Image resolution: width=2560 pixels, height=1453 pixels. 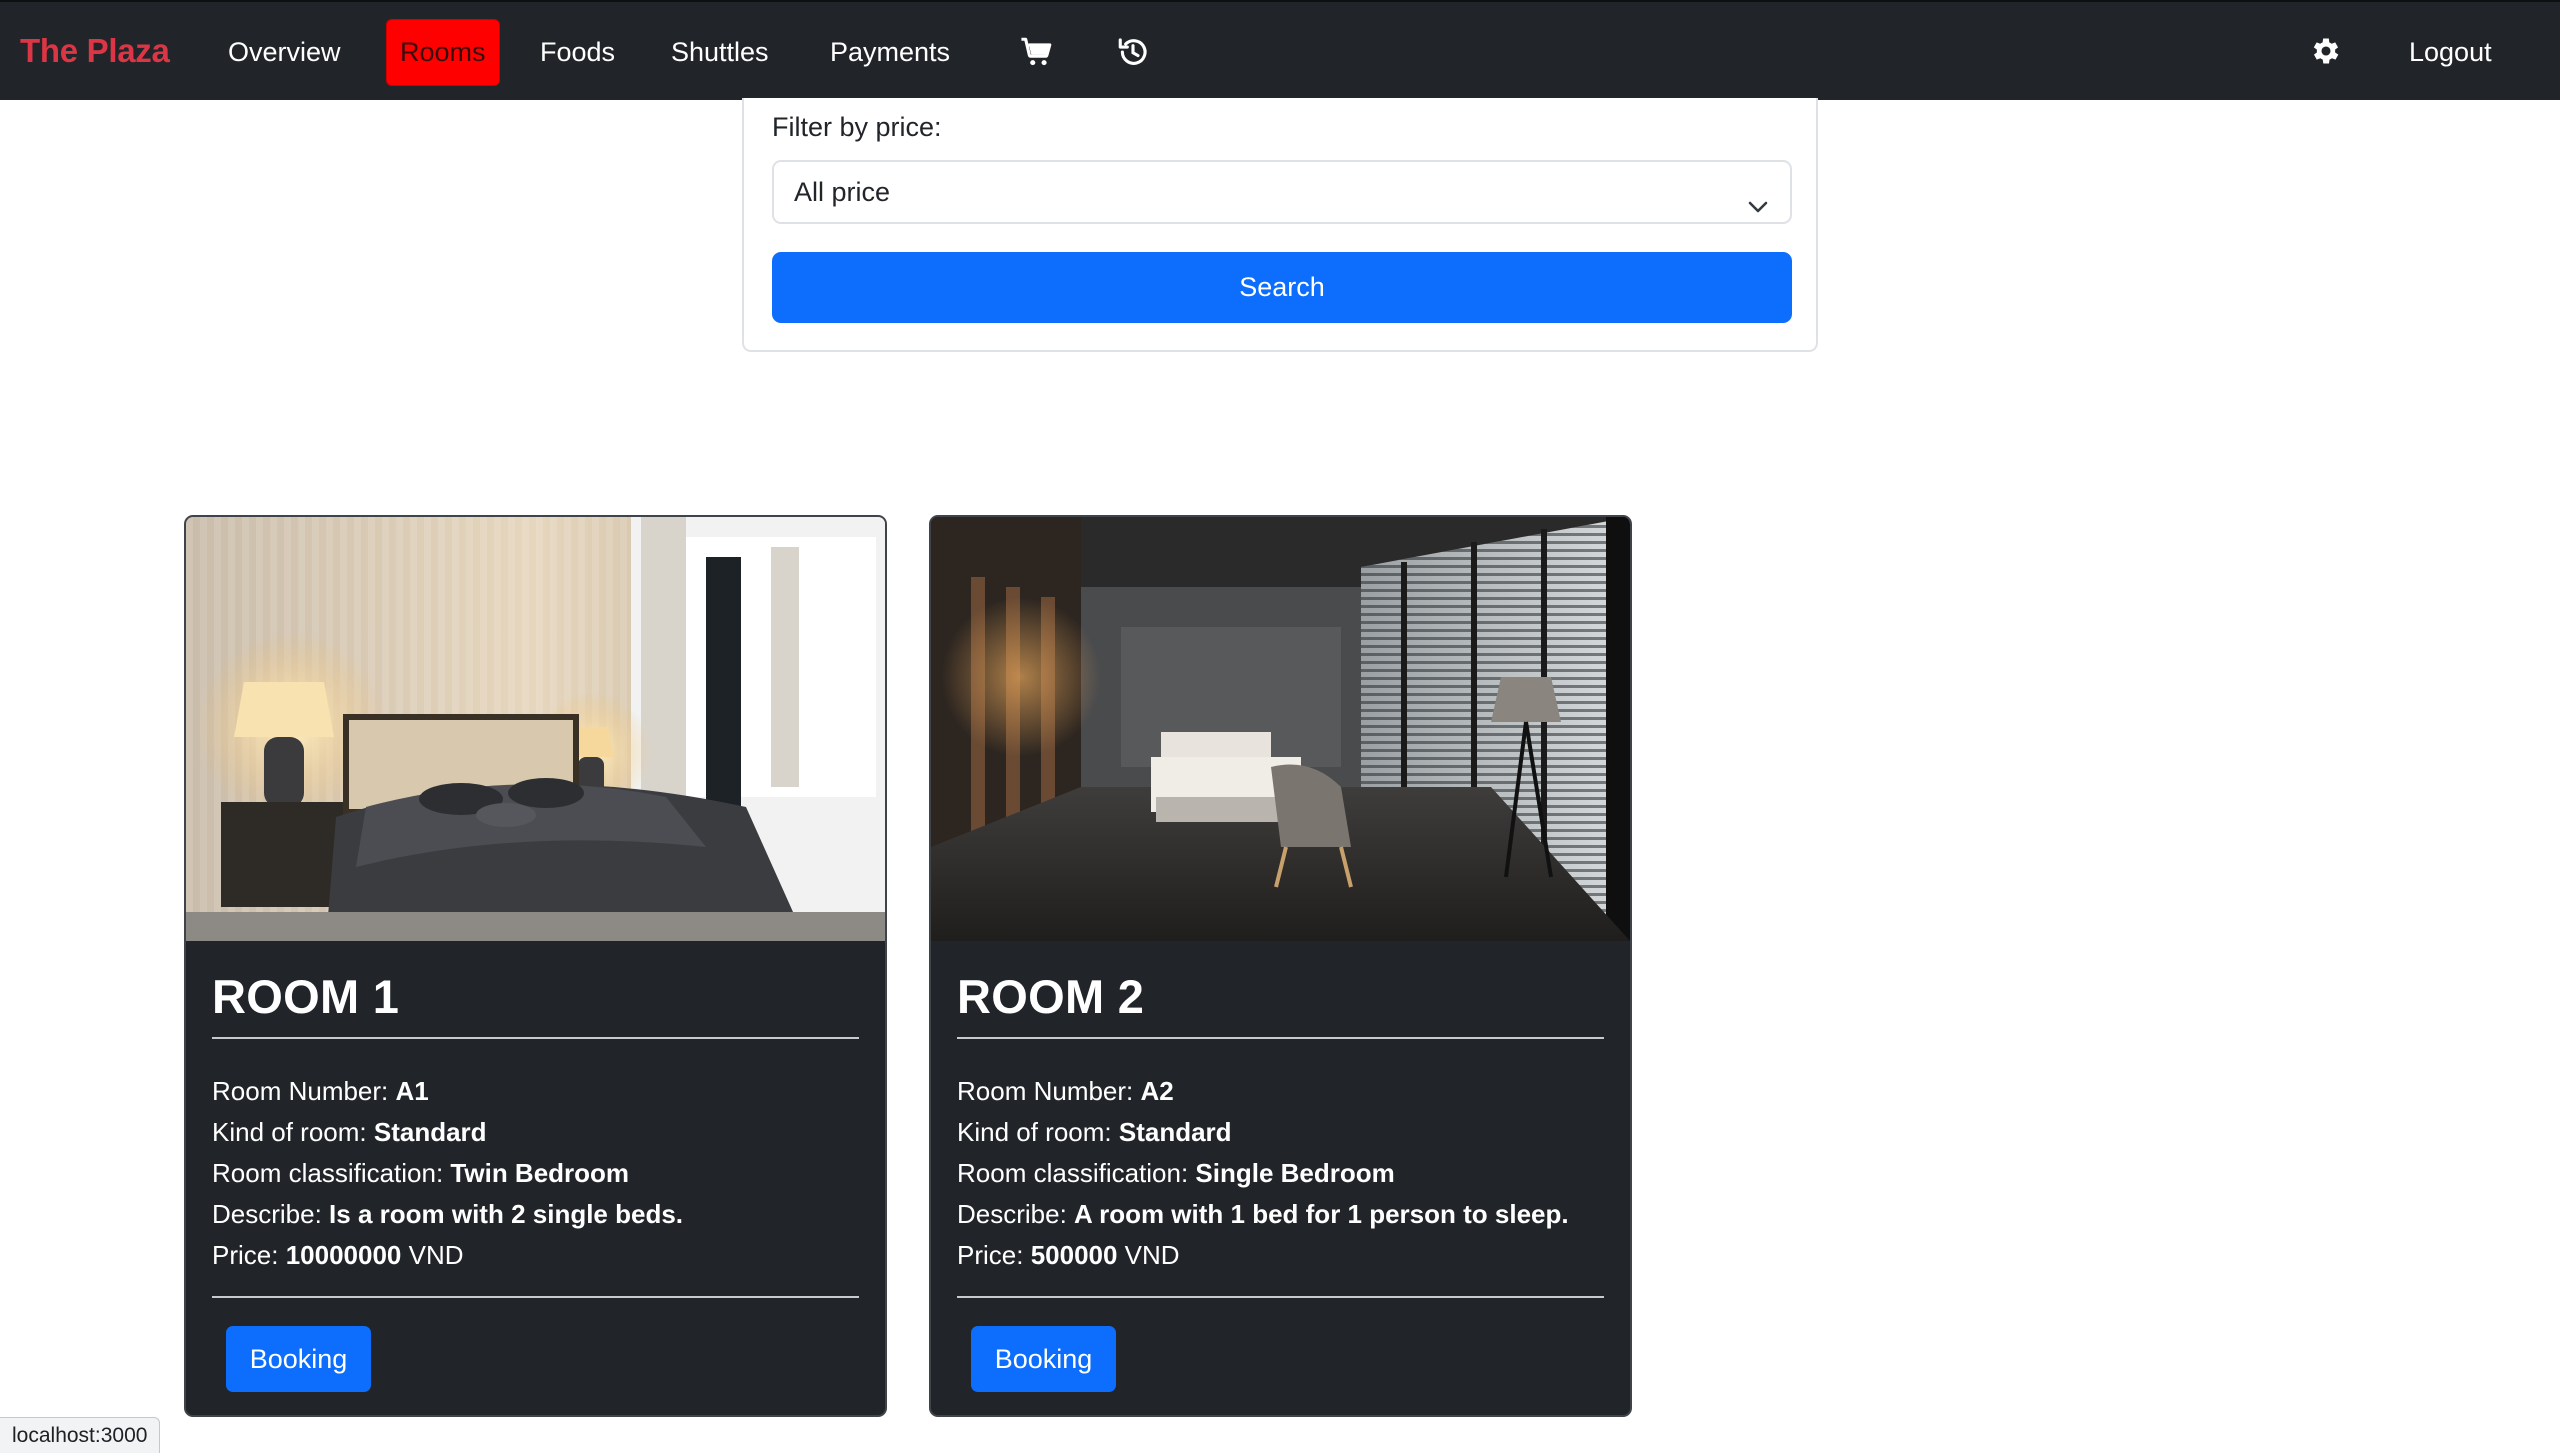 I want to click on price-filter-value: All price, so click(x=842, y=192).